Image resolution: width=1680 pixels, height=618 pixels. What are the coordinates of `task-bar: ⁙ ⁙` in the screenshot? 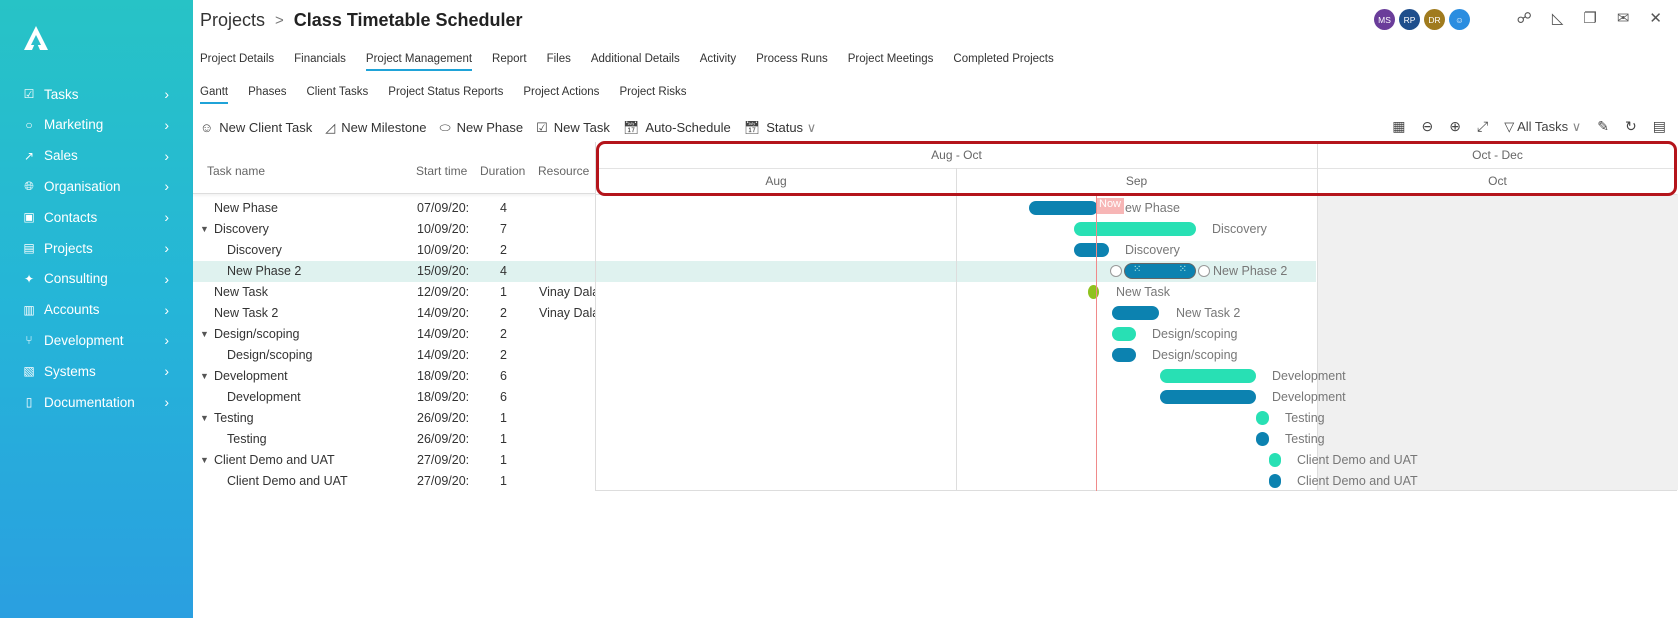 It's located at (1160, 271).